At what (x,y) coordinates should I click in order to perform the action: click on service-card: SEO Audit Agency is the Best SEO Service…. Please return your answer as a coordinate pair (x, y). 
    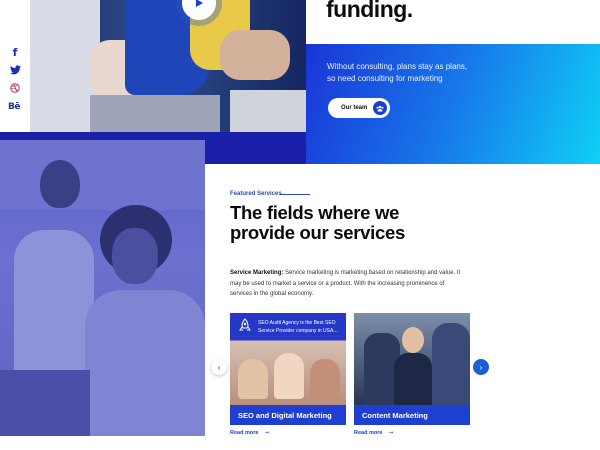
    Looking at the image, I should click on (288, 369).